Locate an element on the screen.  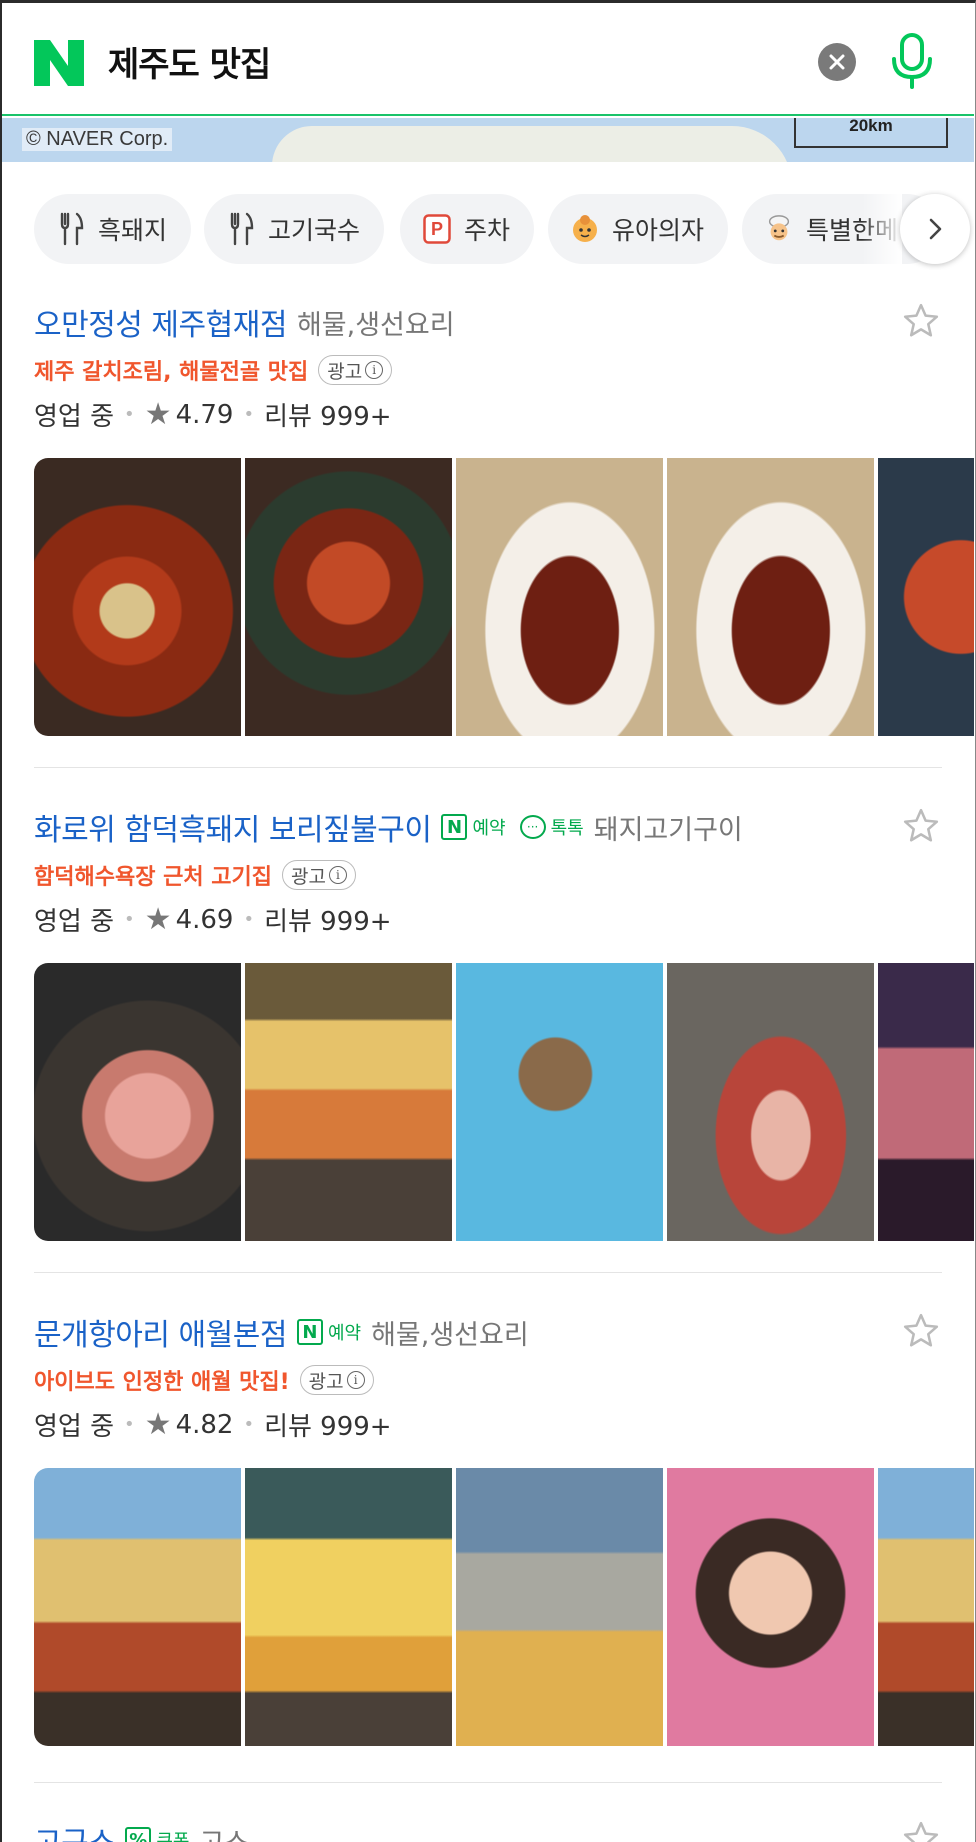
ad-text-link: 제주 갈치조림, 해물전골 맛집 is located at coordinates (171, 370).